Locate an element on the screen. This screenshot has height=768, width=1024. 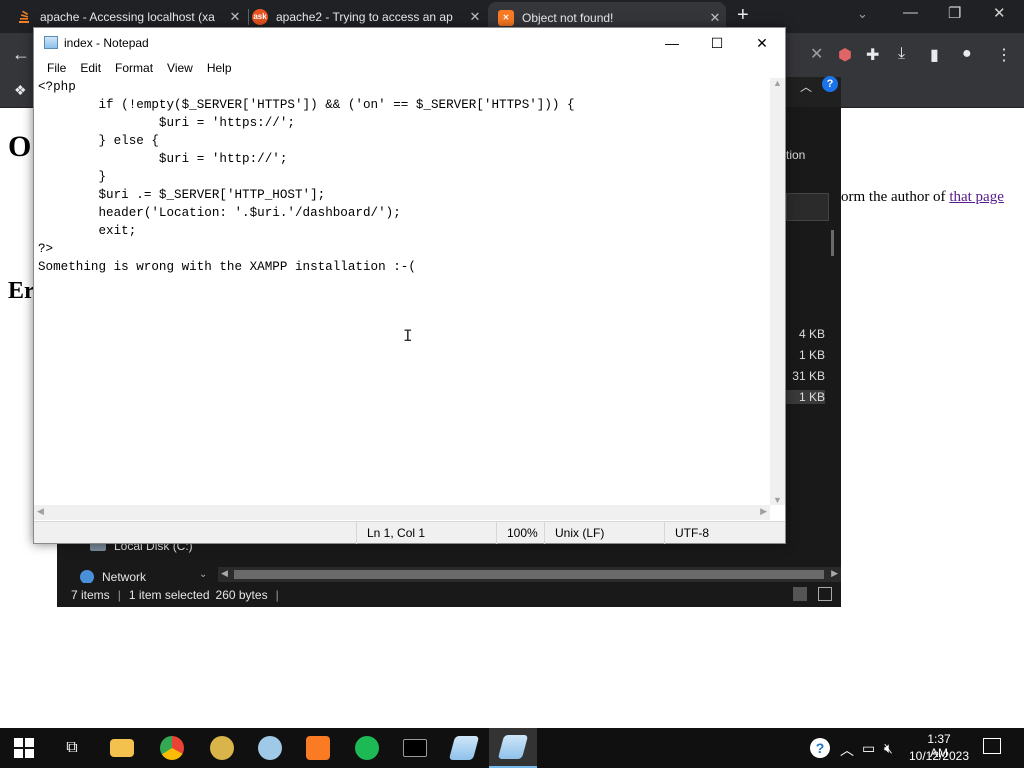
tiles-view-icon is located at coordinates (825, 594).